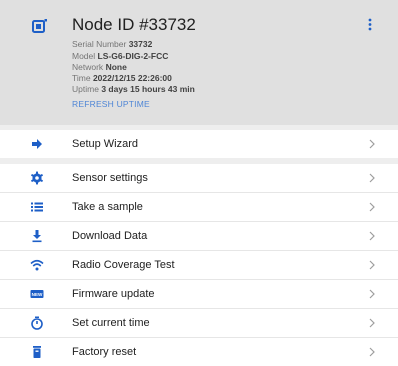 The width and height of the screenshot is (398, 366). I want to click on model-line: Model LS-G6-DIG-2-FCC, so click(120, 56).